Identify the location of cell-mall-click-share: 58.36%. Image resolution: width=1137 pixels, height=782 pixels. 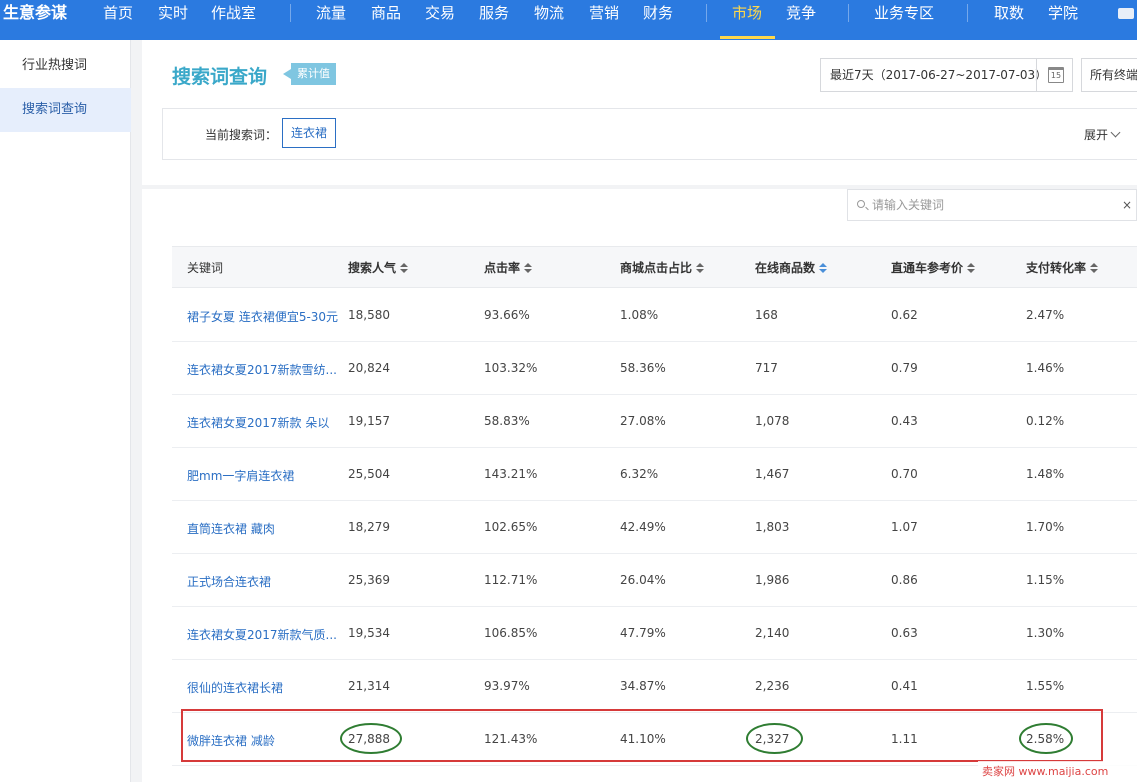
(643, 368).